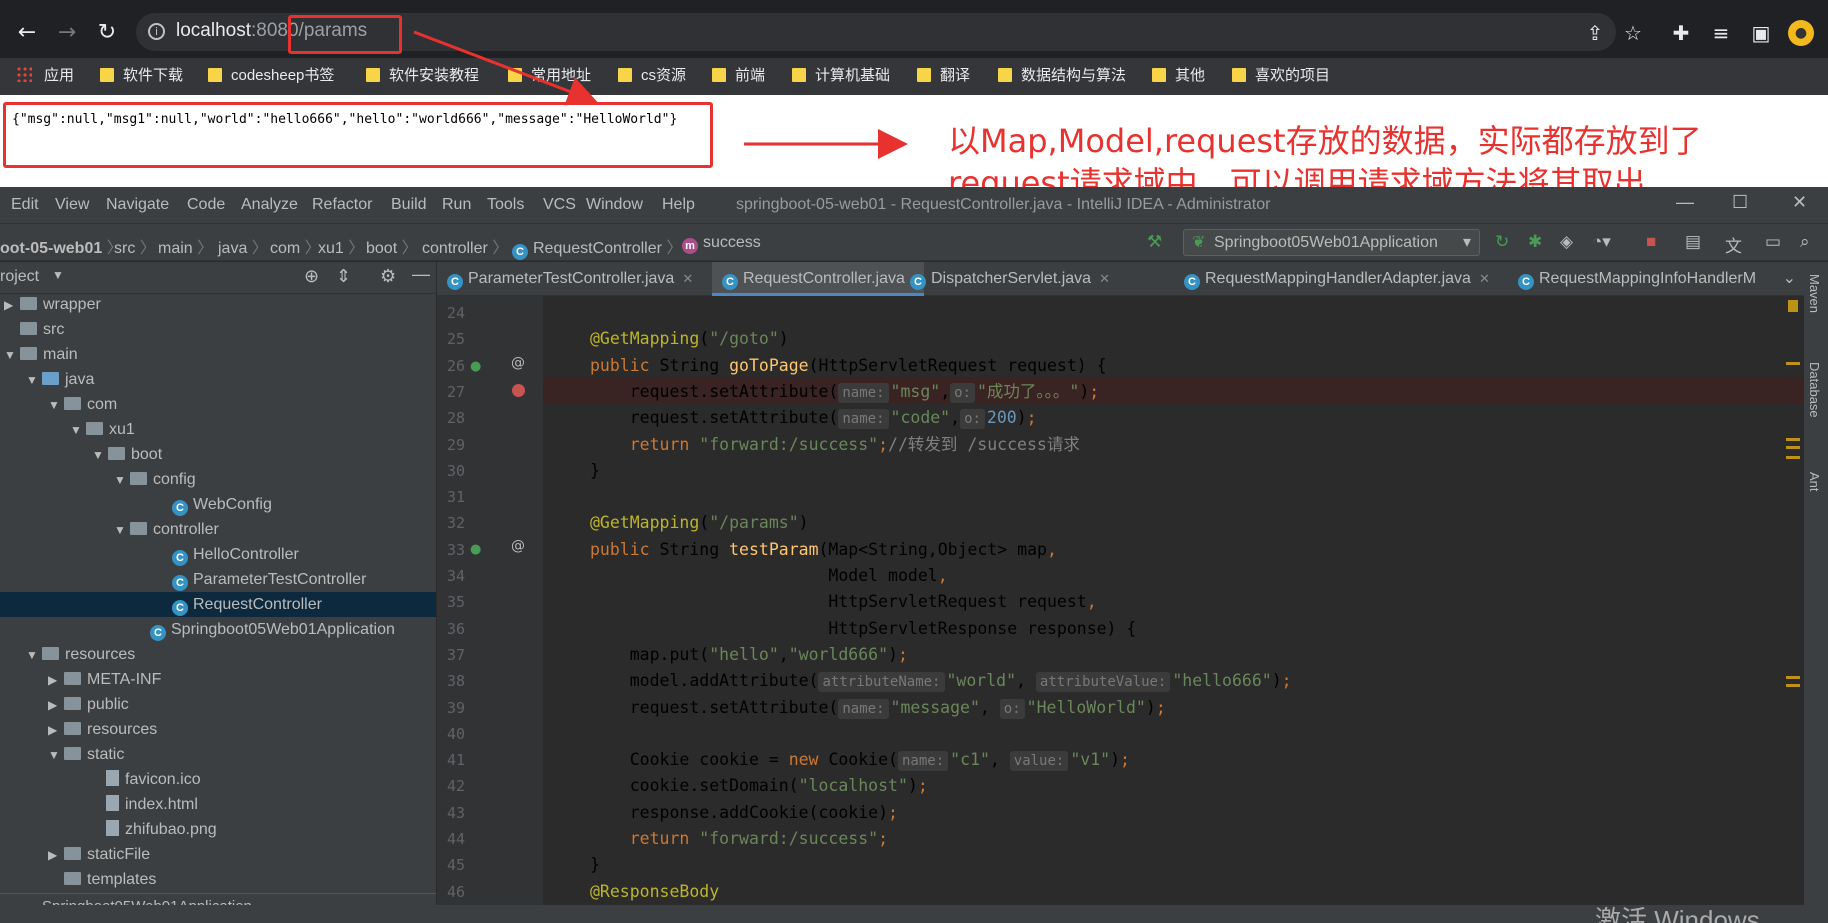 The image size is (1828, 923). What do you see at coordinates (295, 246) in the screenshot?
I see `breadcrumb-item: com 〉` at bounding box center [295, 246].